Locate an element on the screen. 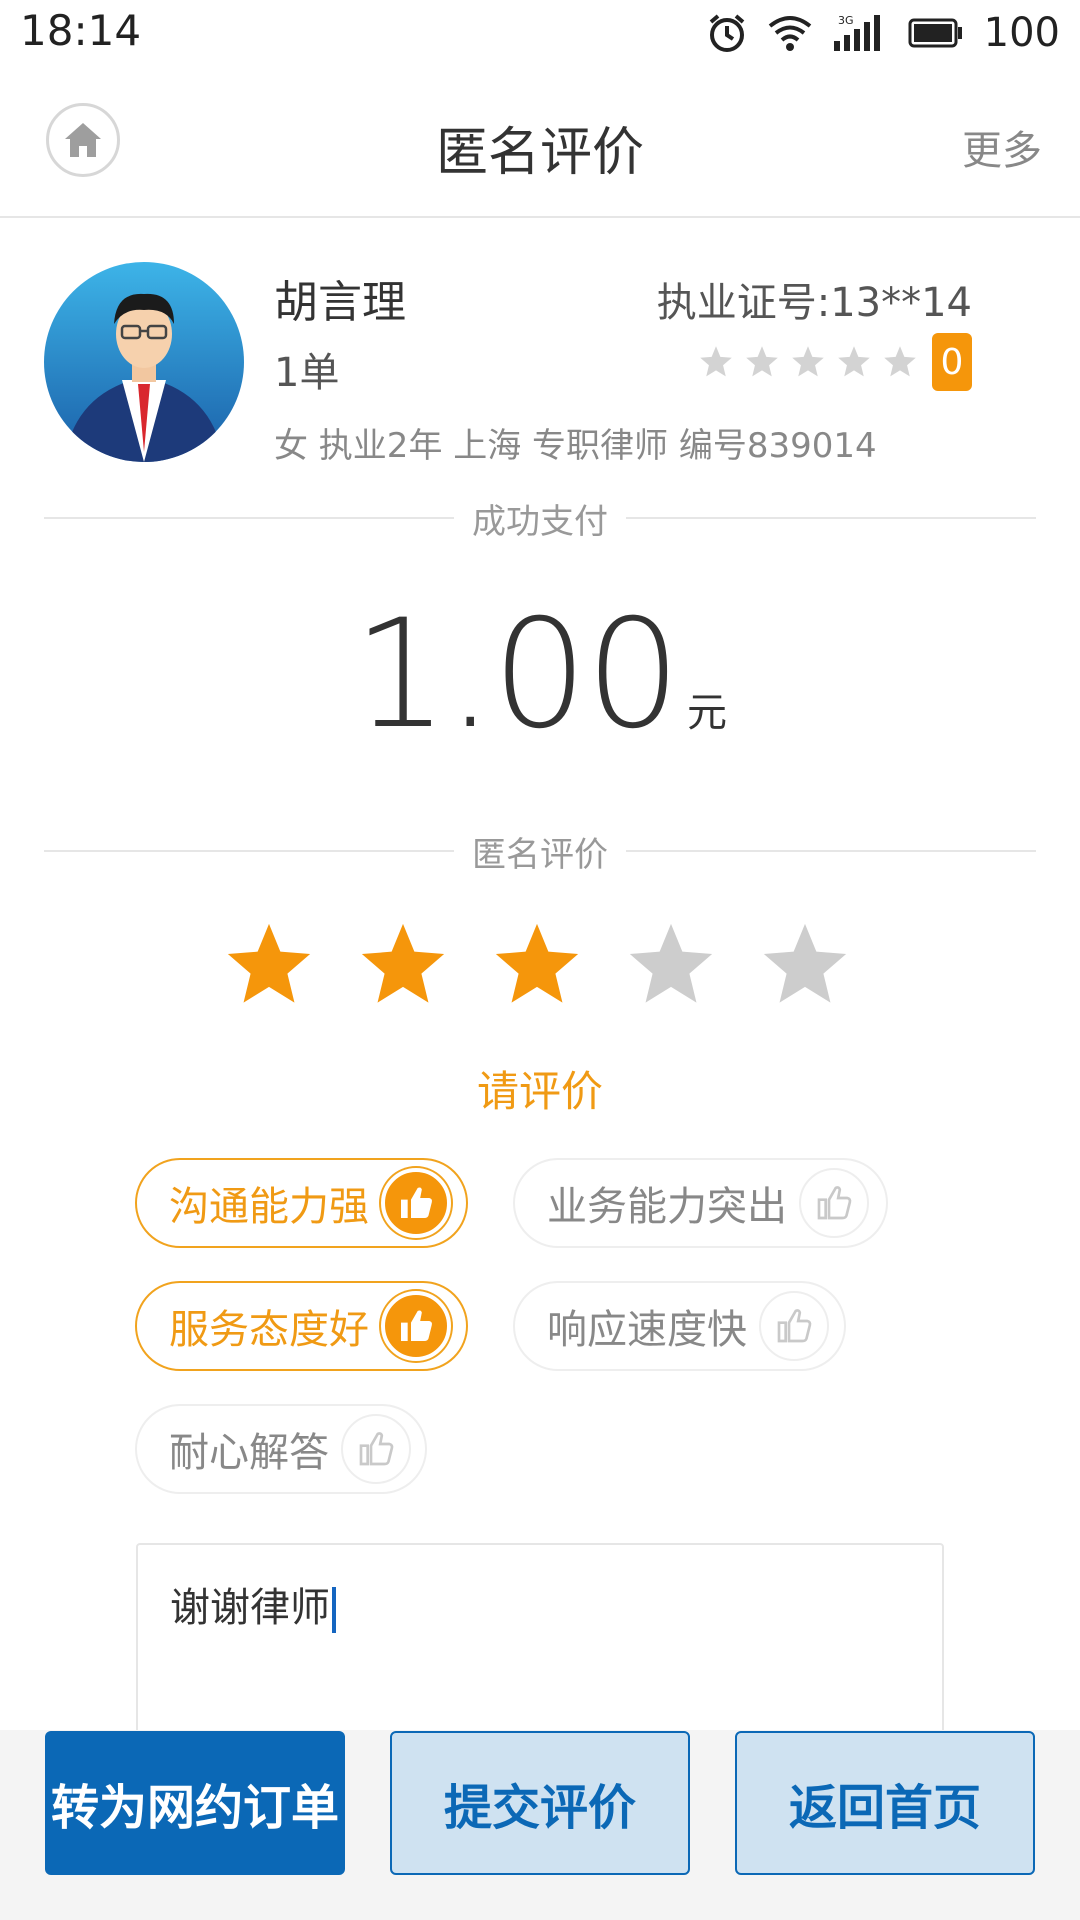 The width and height of the screenshot is (1080, 1920). payment-amount: 1.00 元 is located at coordinates (540, 675).